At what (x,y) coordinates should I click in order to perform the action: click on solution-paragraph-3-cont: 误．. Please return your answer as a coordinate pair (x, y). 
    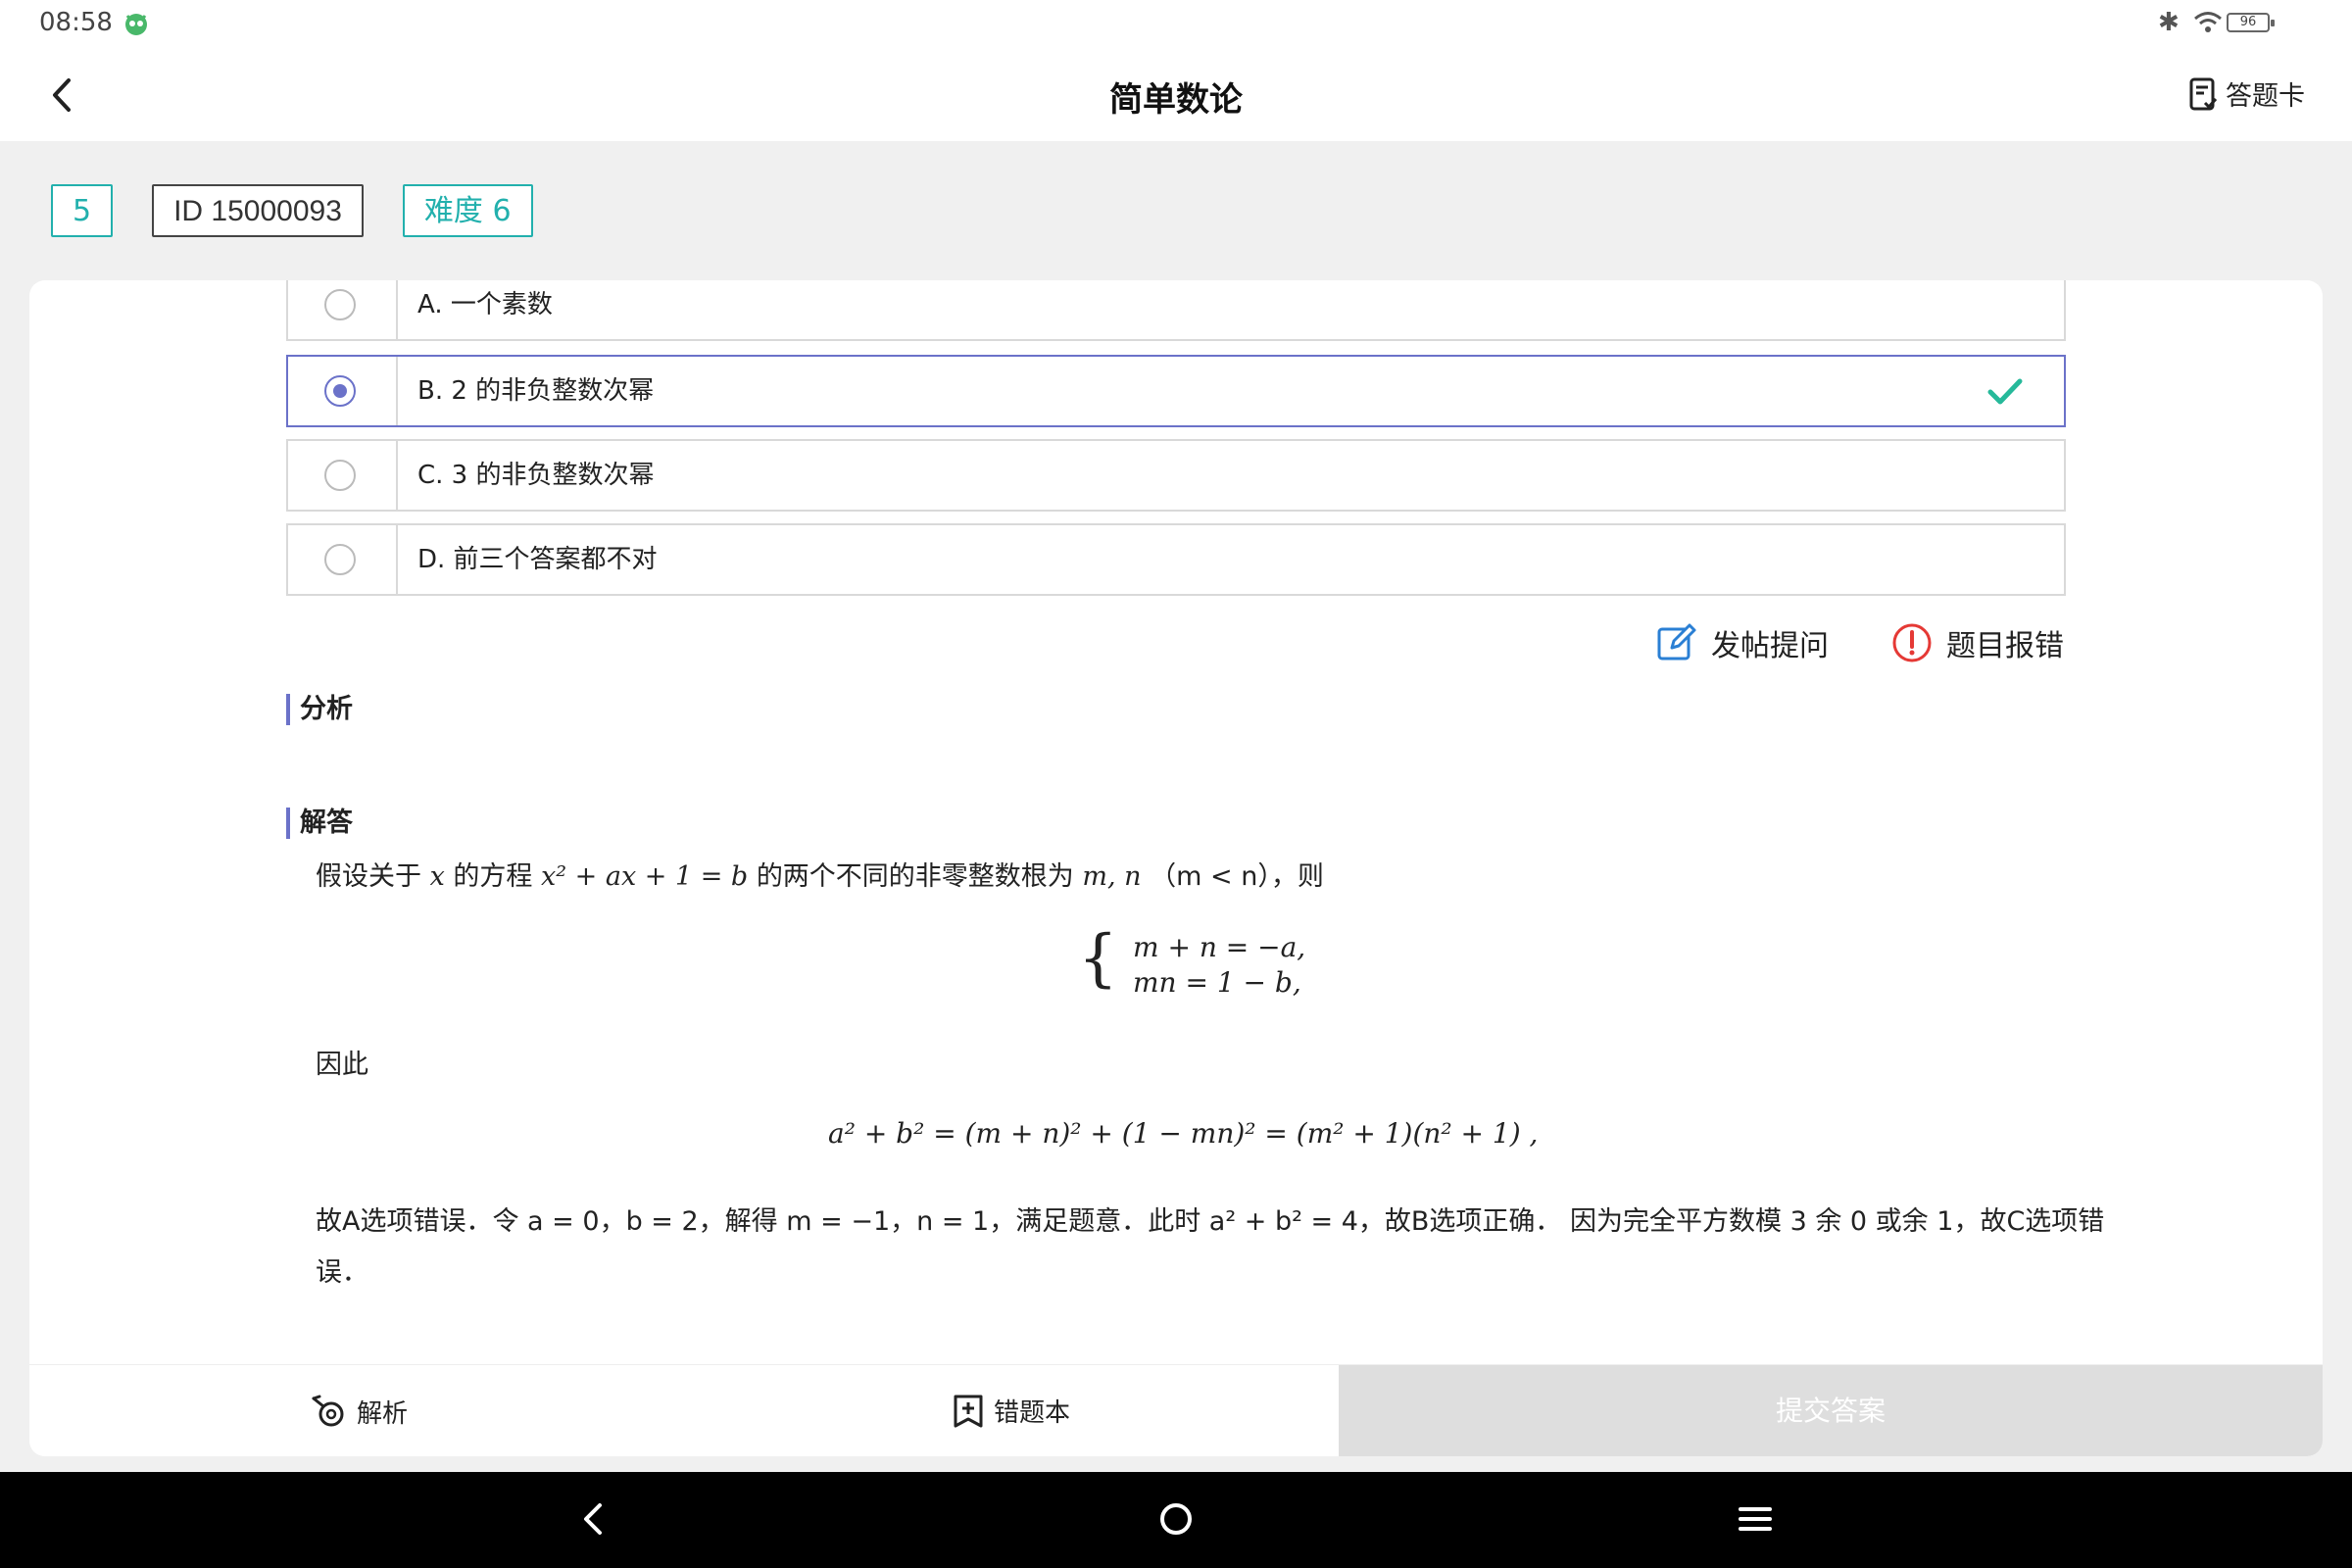
    Looking at the image, I should click on (342, 1272).